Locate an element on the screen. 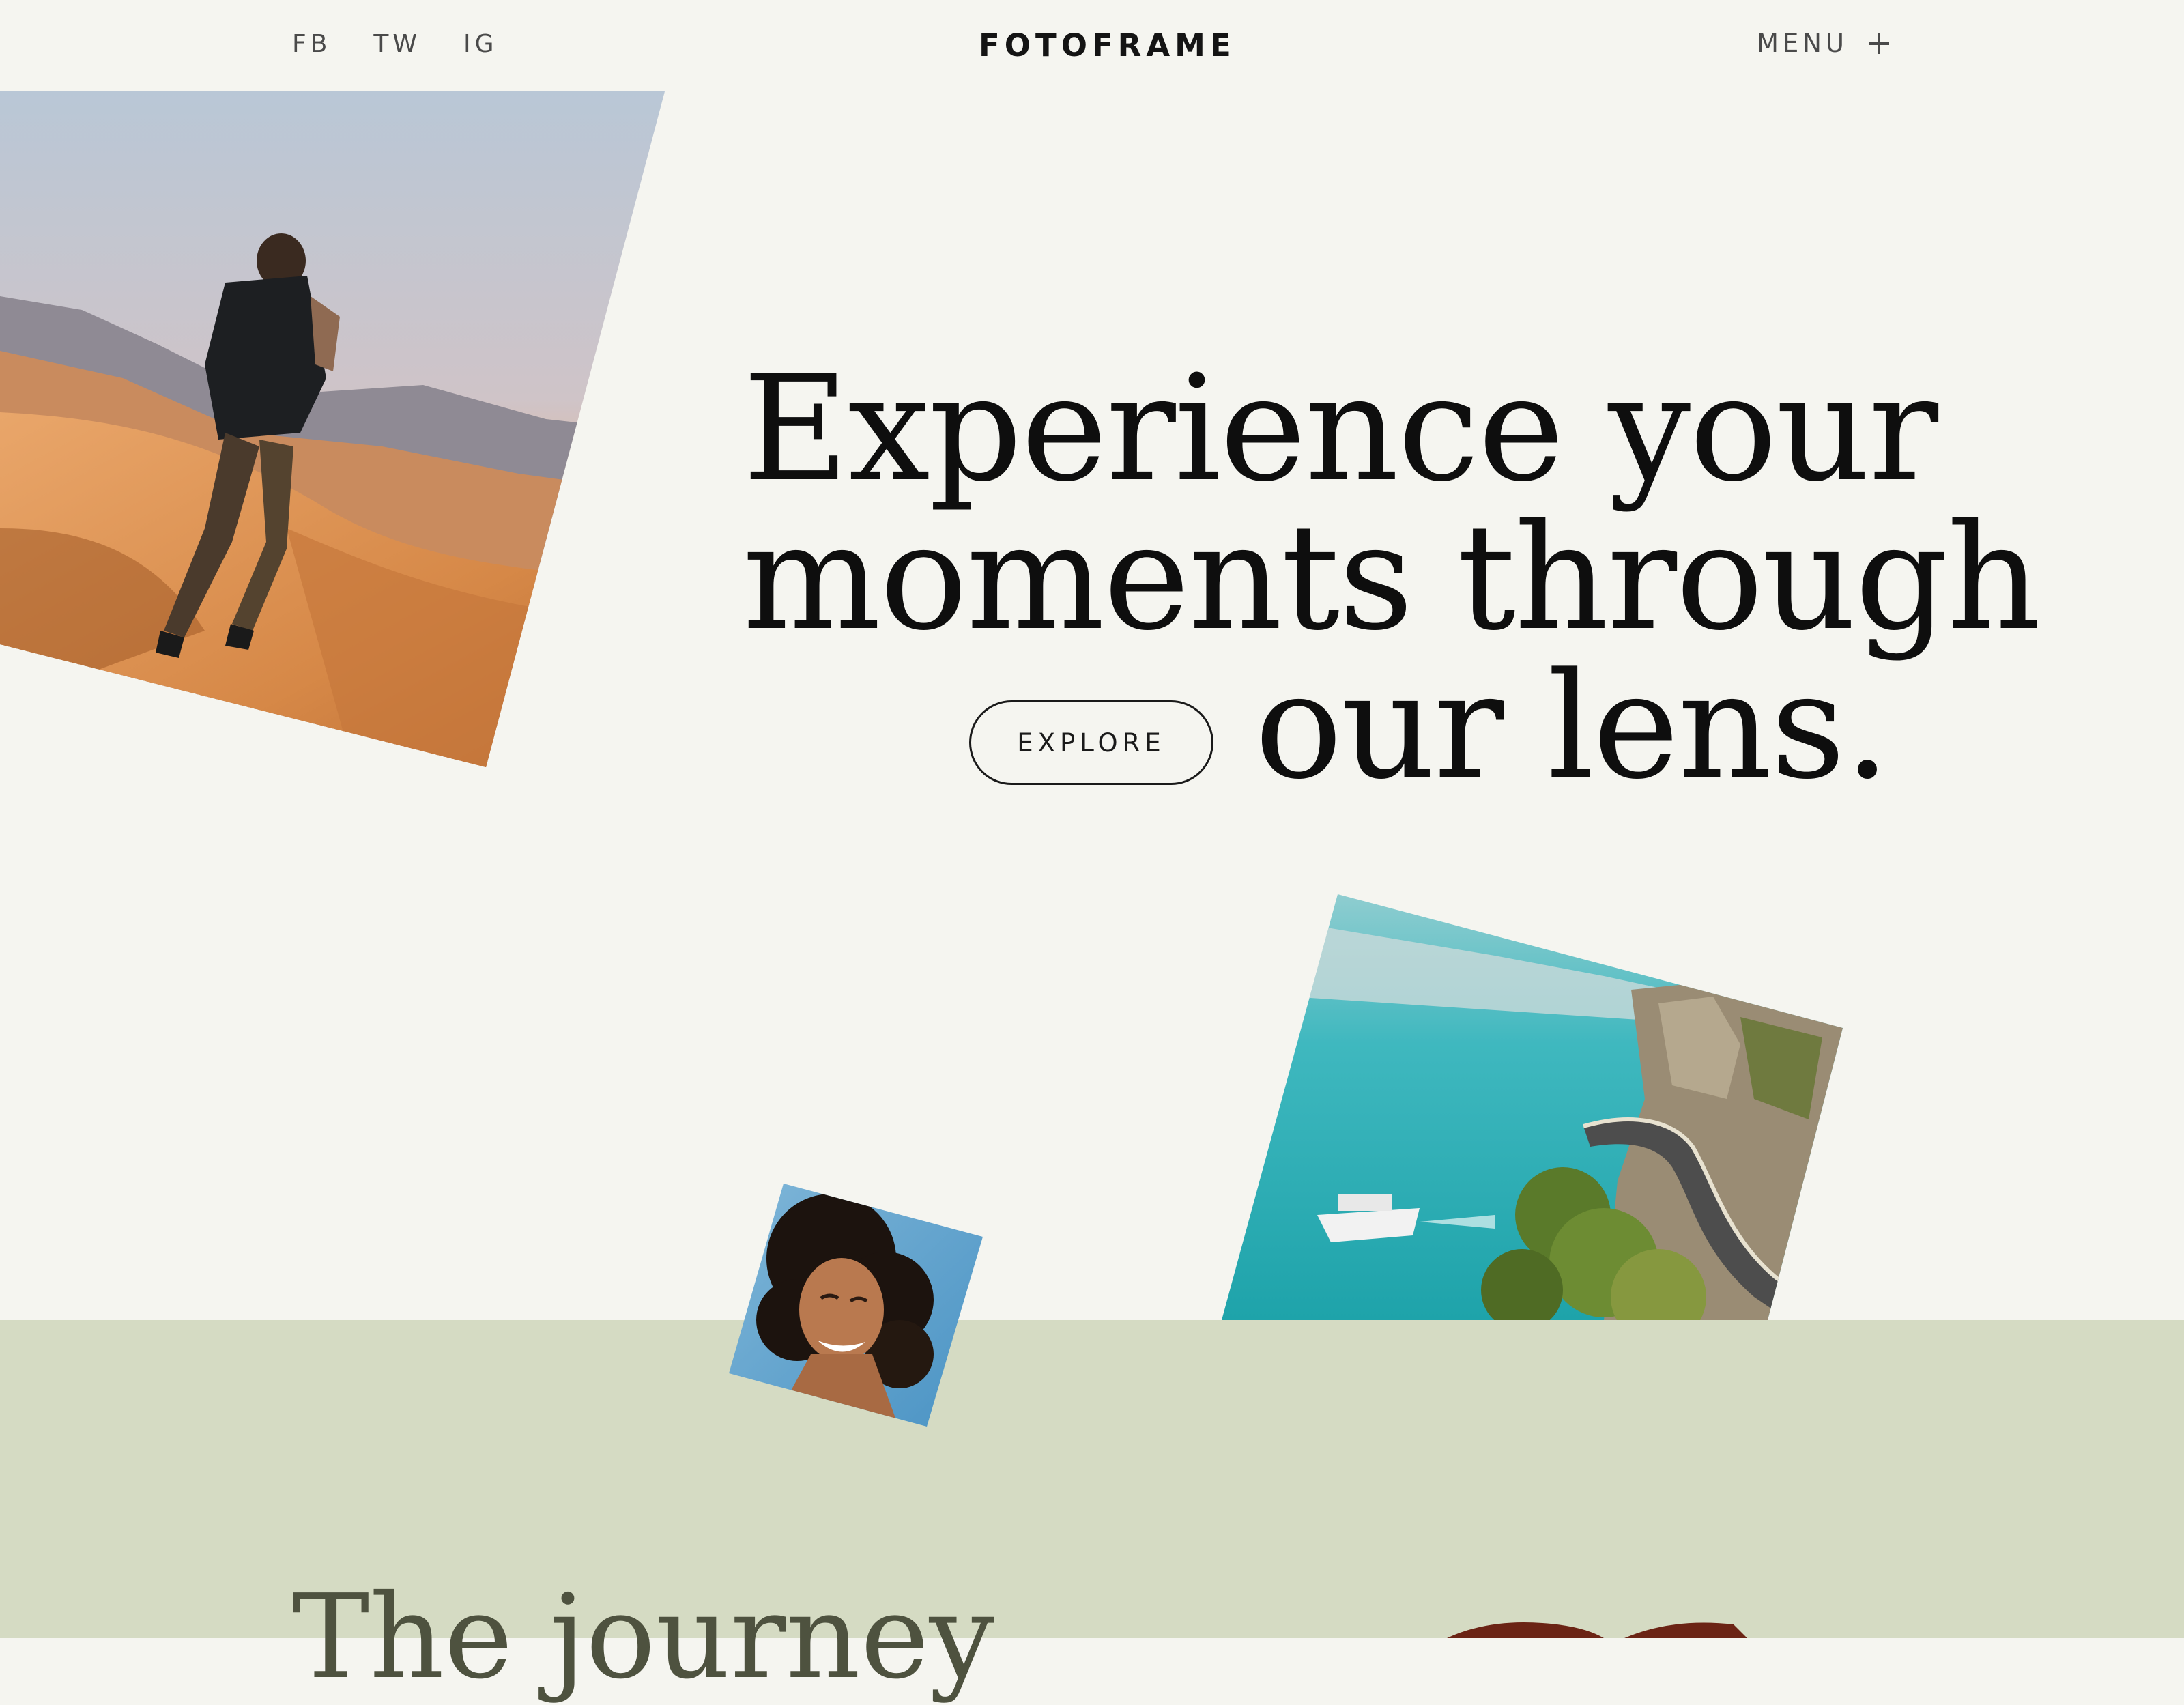 This screenshot has width=2184, height=1705. headline-line-2: moments through is located at coordinates (1392, 578).